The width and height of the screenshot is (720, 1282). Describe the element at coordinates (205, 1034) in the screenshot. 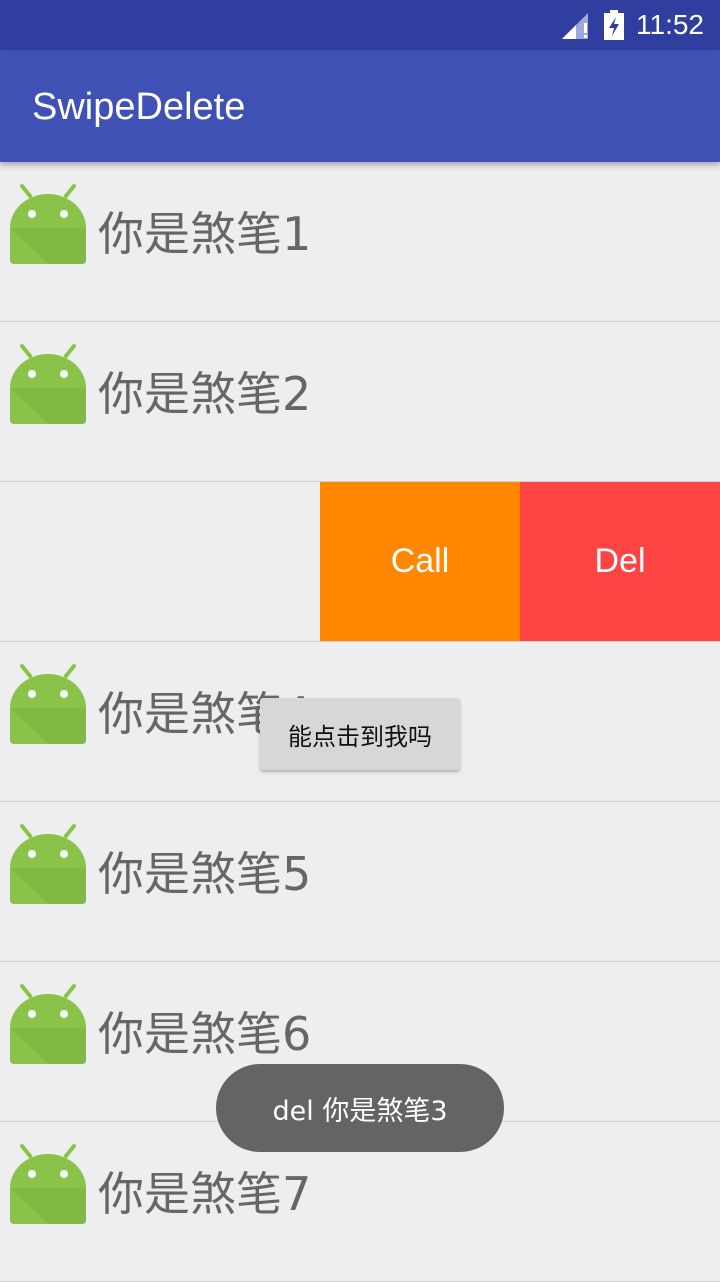

I see `list-item-label: 你是煞笔6` at that location.